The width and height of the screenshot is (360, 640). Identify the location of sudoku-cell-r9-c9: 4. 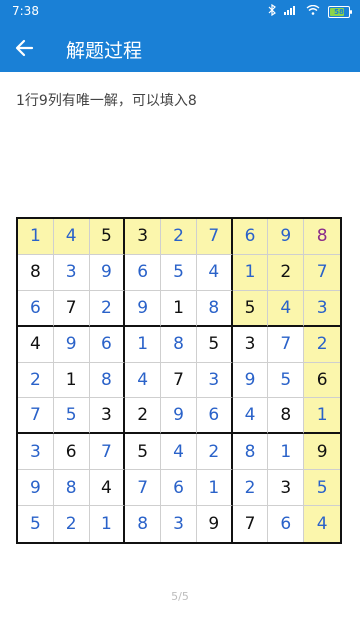
(322, 524).